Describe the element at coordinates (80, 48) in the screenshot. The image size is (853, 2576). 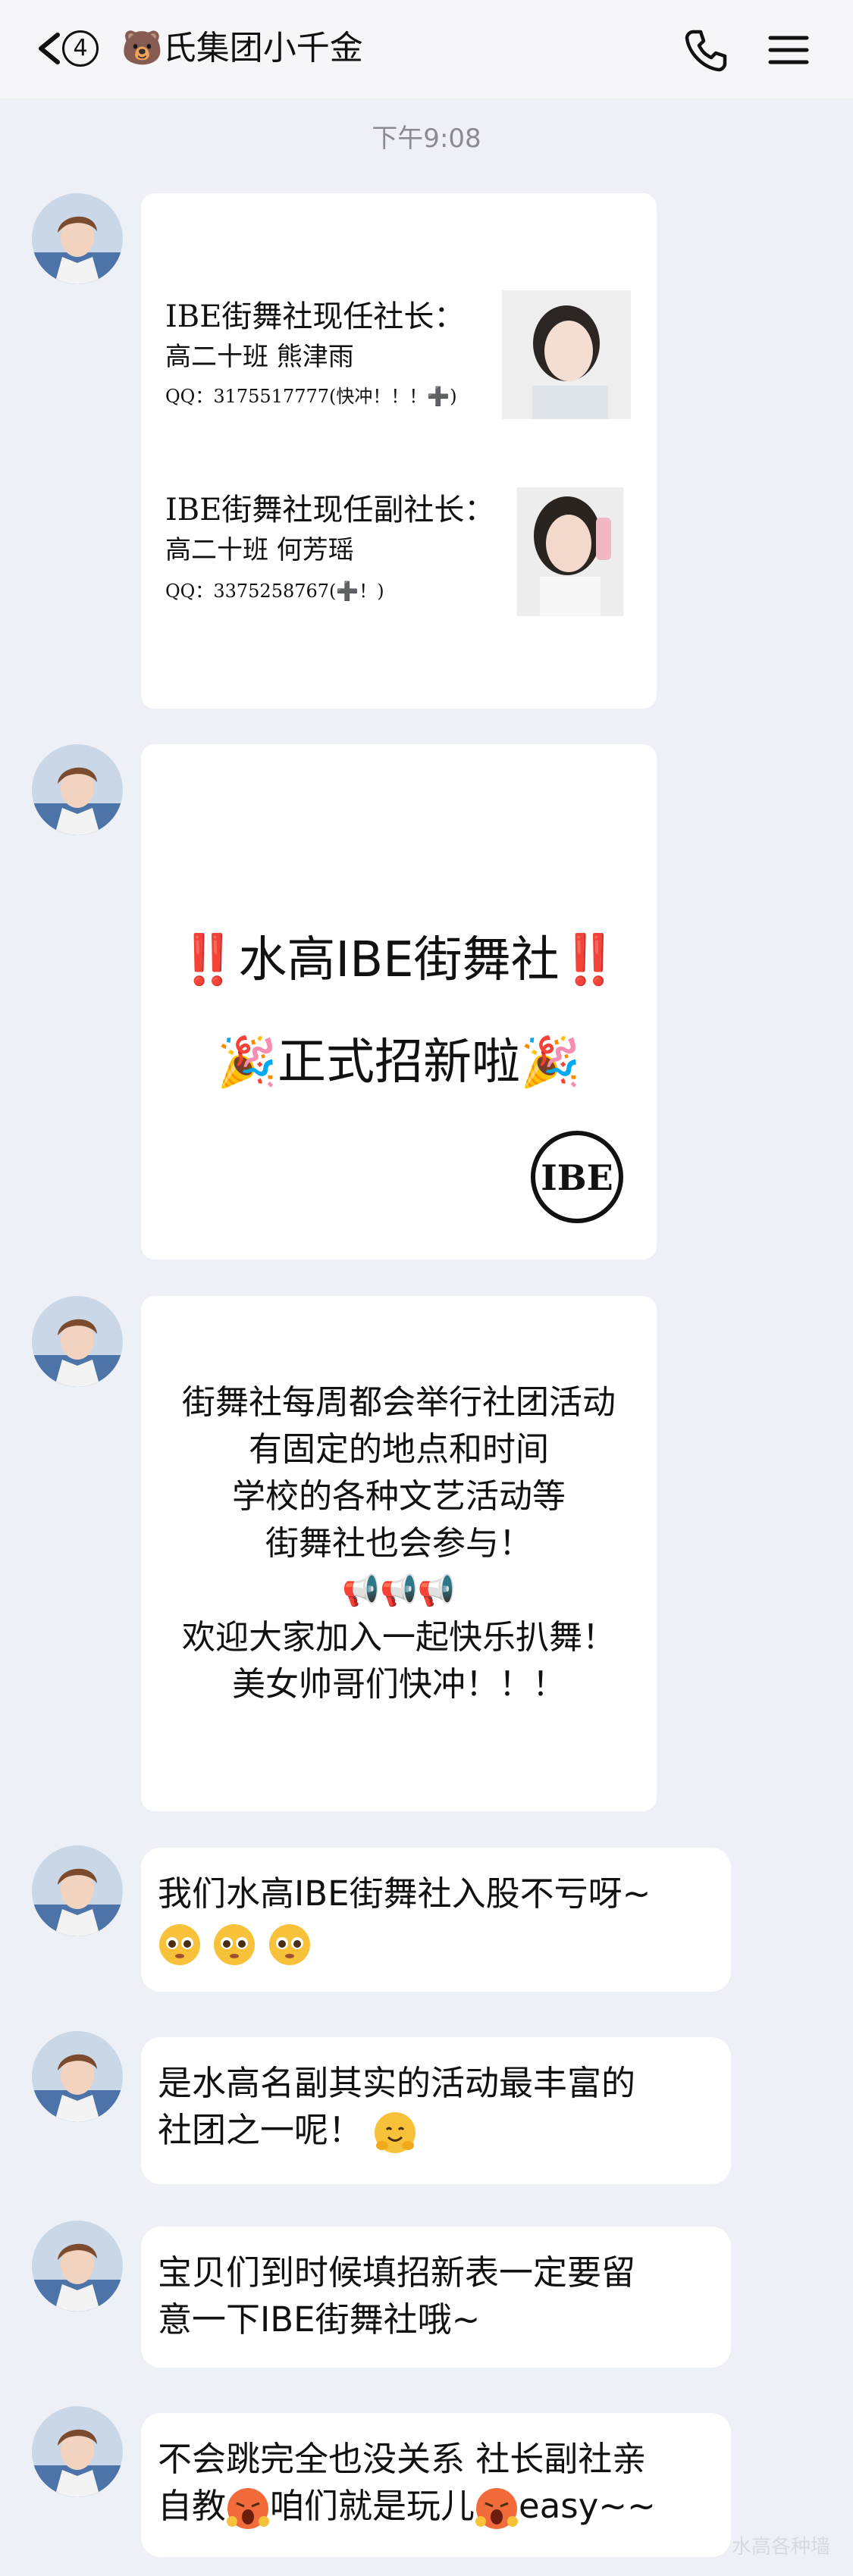
I see `unread-count-badge: 4` at that location.